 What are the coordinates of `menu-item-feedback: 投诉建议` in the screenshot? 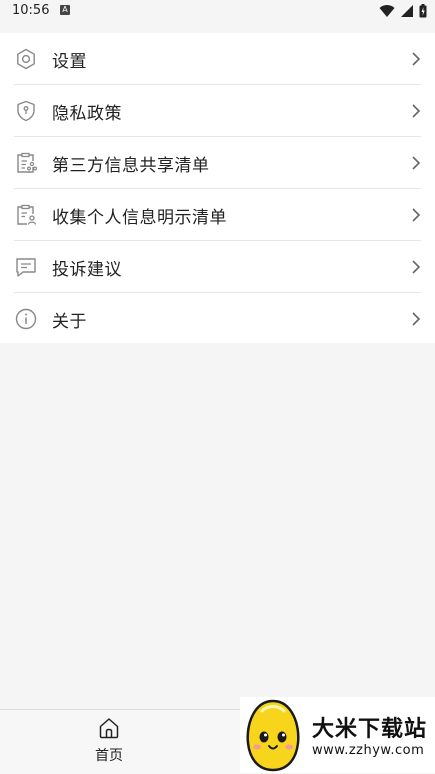 It's located at (217, 267).